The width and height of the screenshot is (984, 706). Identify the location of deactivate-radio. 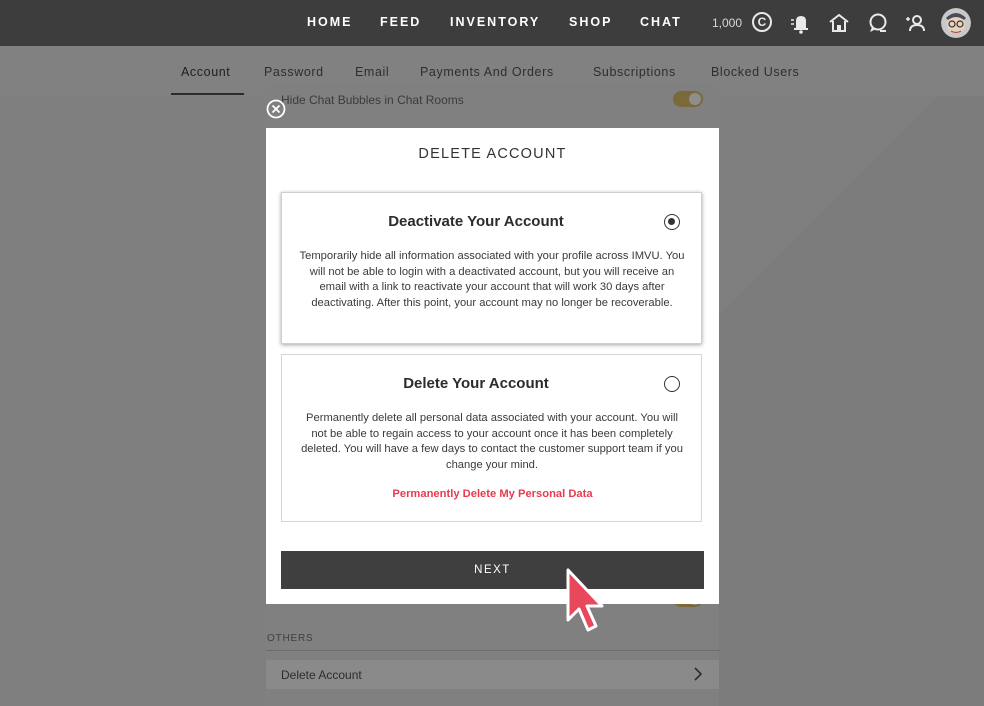
(672, 222).